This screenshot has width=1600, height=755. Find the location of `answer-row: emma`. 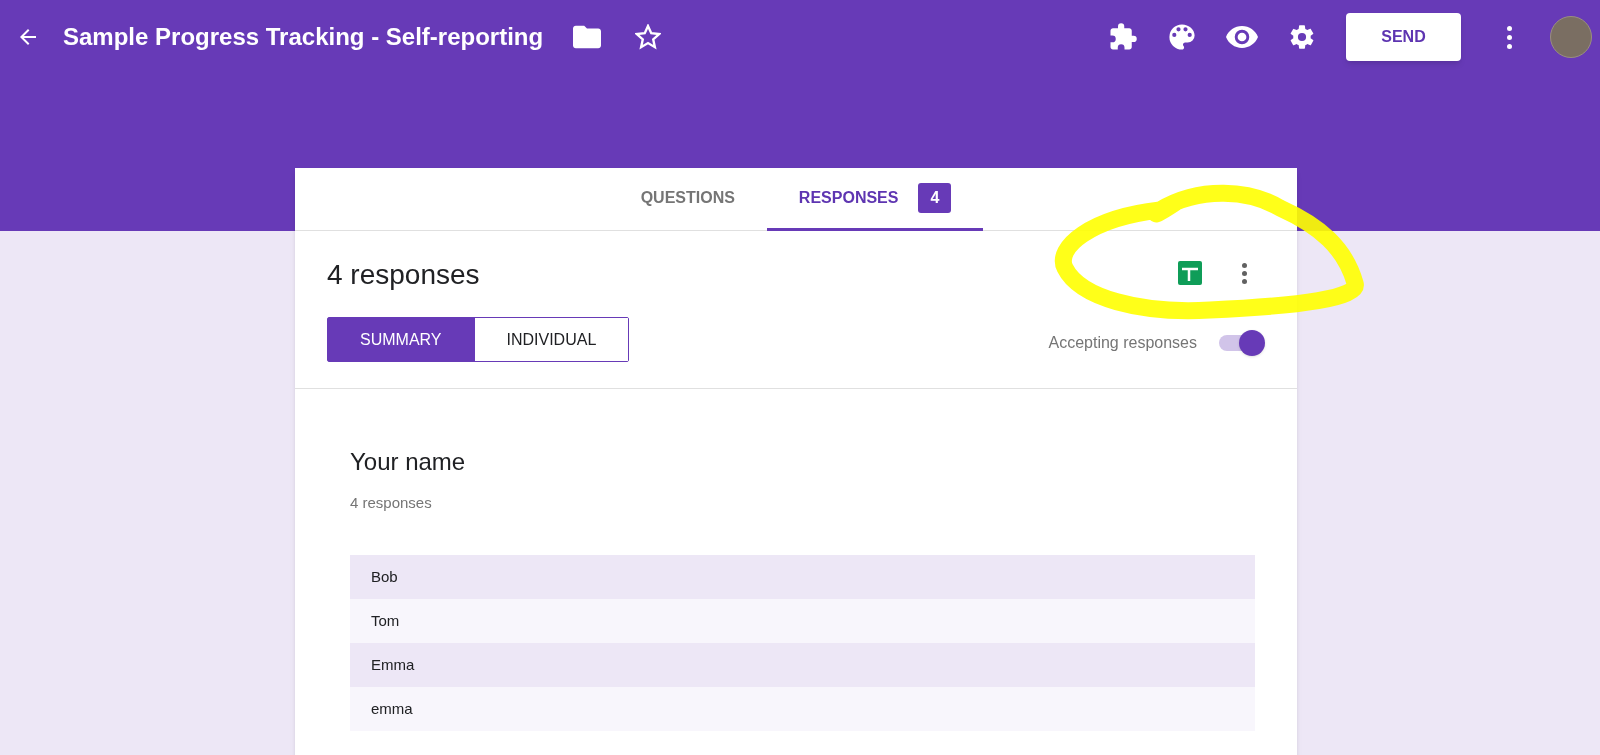

answer-row: emma is located at coordinates (802, 708).